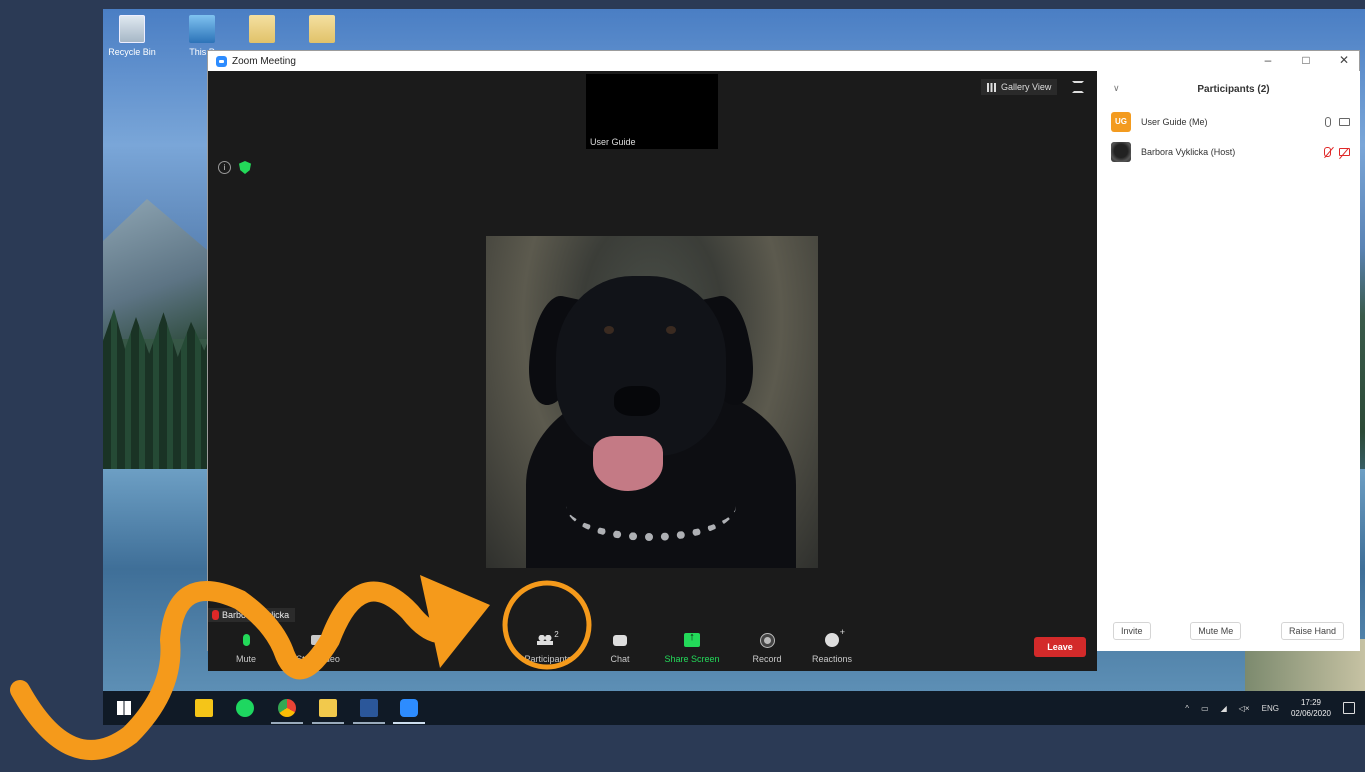 Image resolution: width=1365 pixels, height=772 pixels. What do you see at coordinates (548, 647) in the screenshot?
I see `participants-button: 2 Participants` at bounding box center [548, 647].